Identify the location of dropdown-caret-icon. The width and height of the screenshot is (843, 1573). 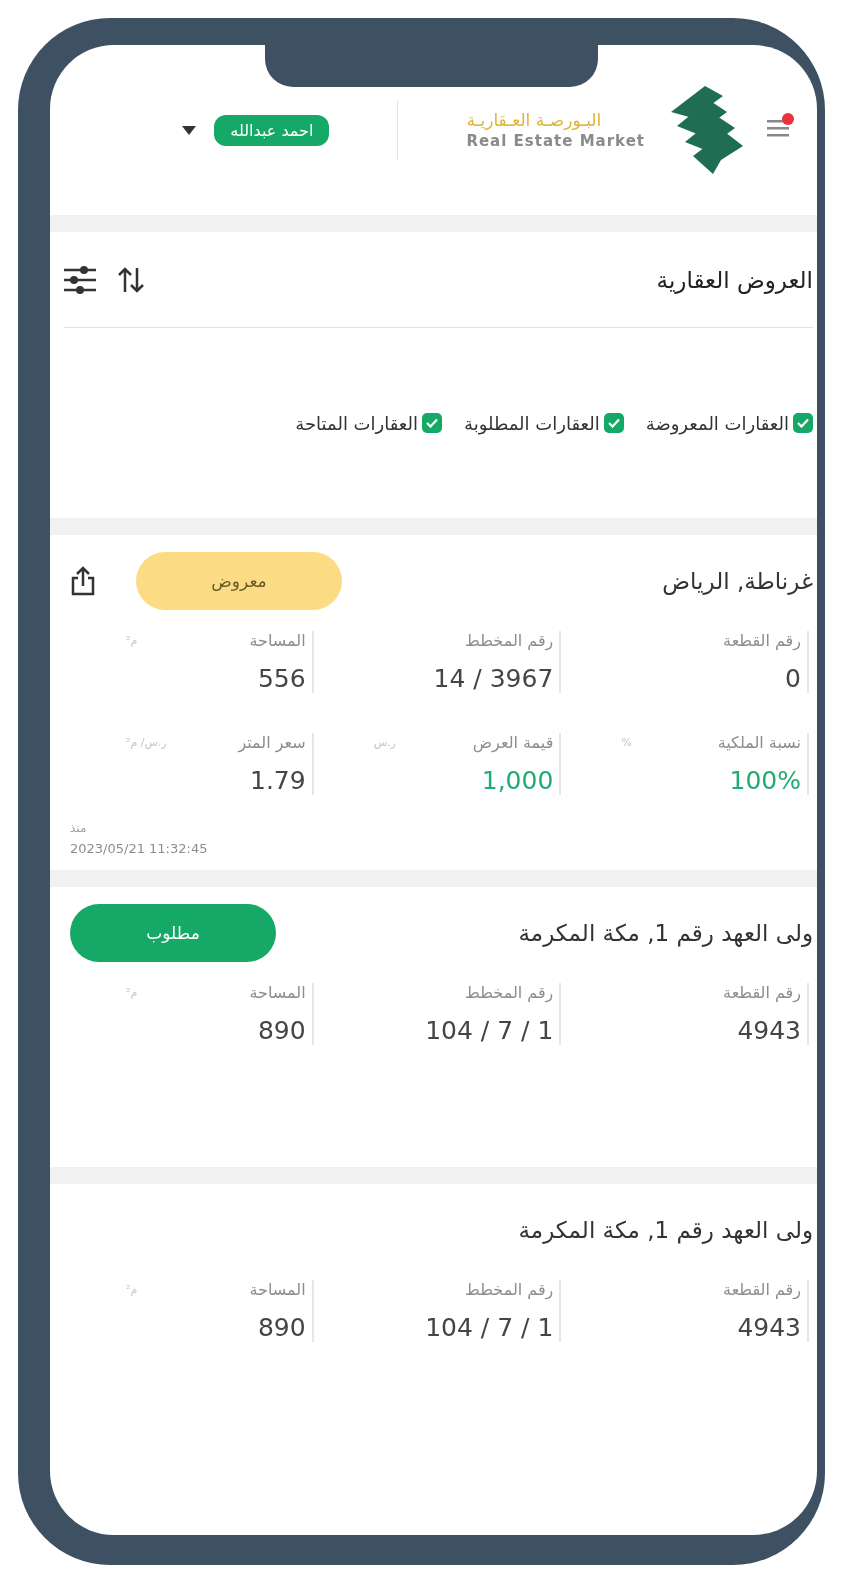
(189, 130).